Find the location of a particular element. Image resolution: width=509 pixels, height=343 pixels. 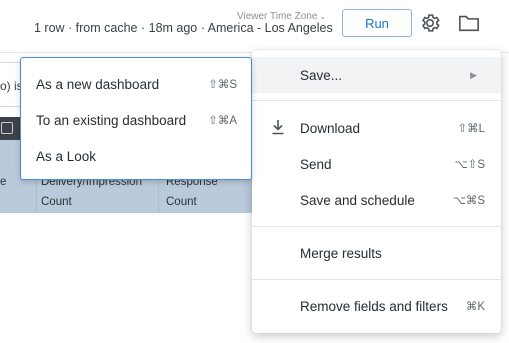

submenu-item-shortcut: ⇧⌘S is located at coordinates (222, 85).